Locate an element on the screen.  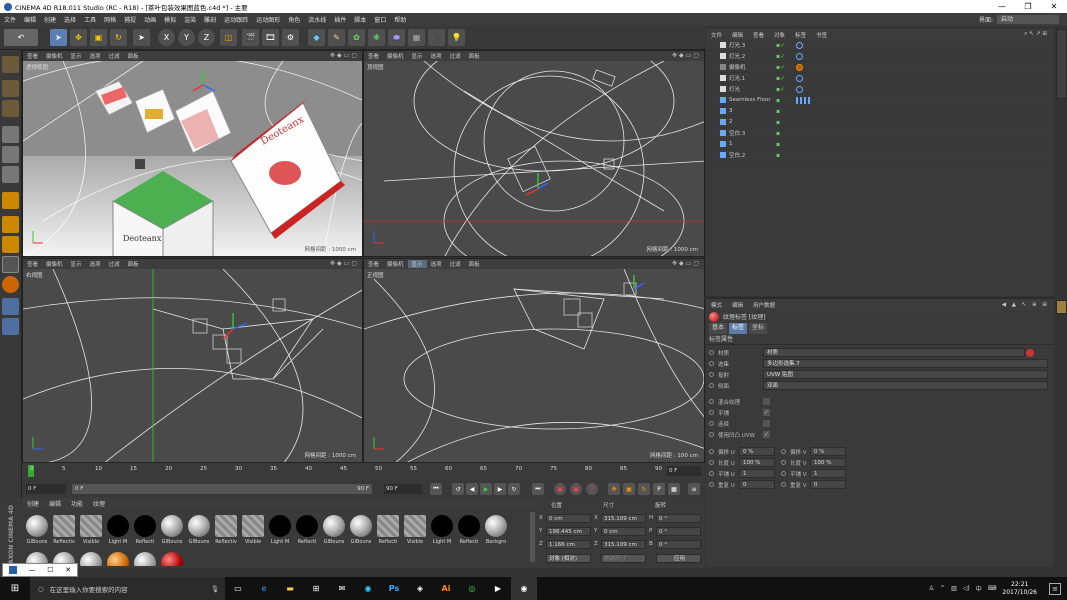
object-row: 灯光.2 ▪✓ is located at coordinates (880, 56).